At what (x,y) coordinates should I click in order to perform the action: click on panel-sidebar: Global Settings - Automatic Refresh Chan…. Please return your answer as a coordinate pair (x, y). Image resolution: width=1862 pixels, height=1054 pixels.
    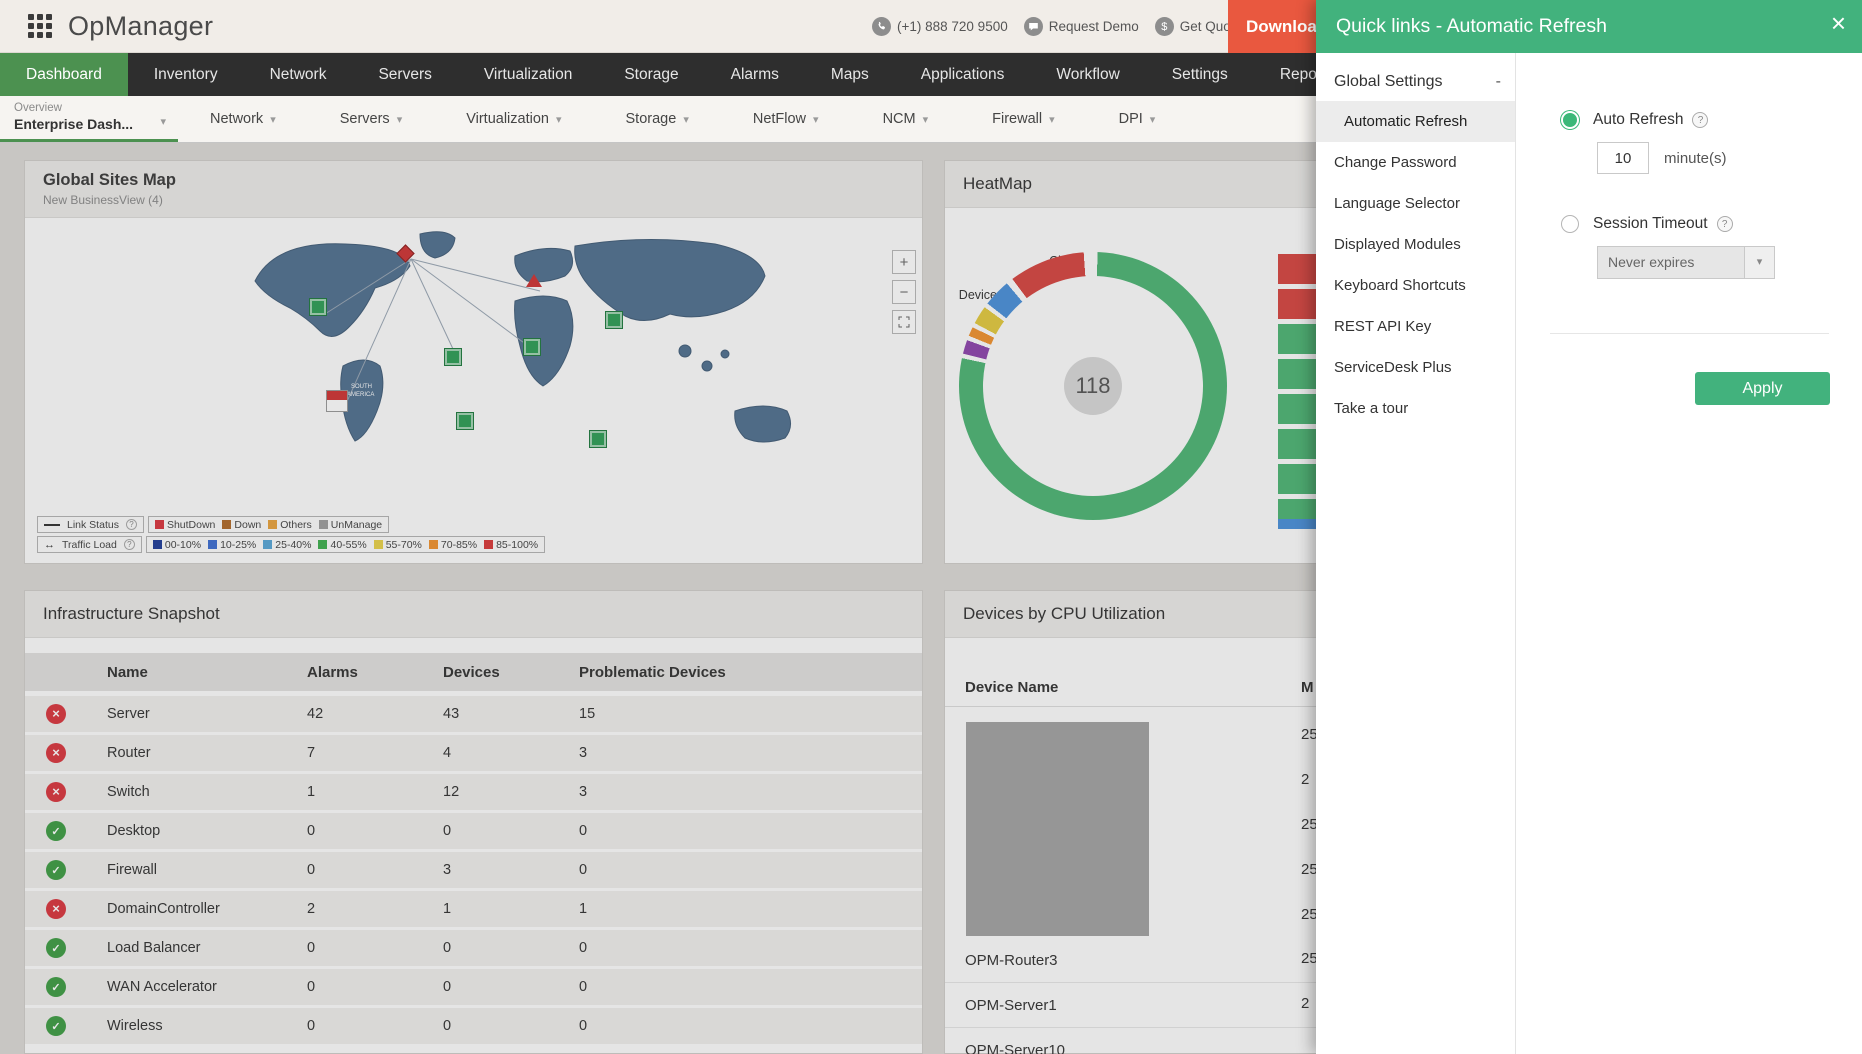
    Looking at the image, I should click on (1416, 553).